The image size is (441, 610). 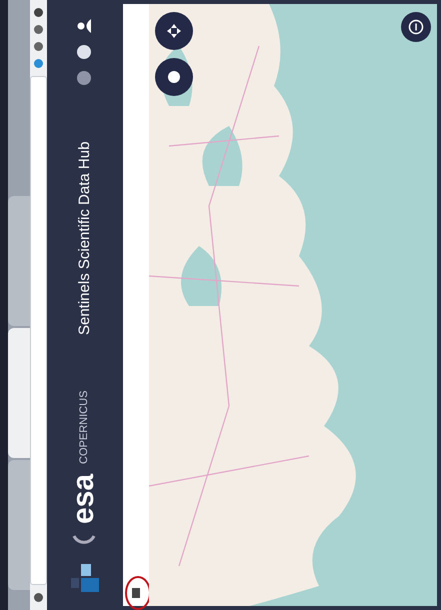 I want to click on program-name: COPERNICUS, so click(x=84, y=427).